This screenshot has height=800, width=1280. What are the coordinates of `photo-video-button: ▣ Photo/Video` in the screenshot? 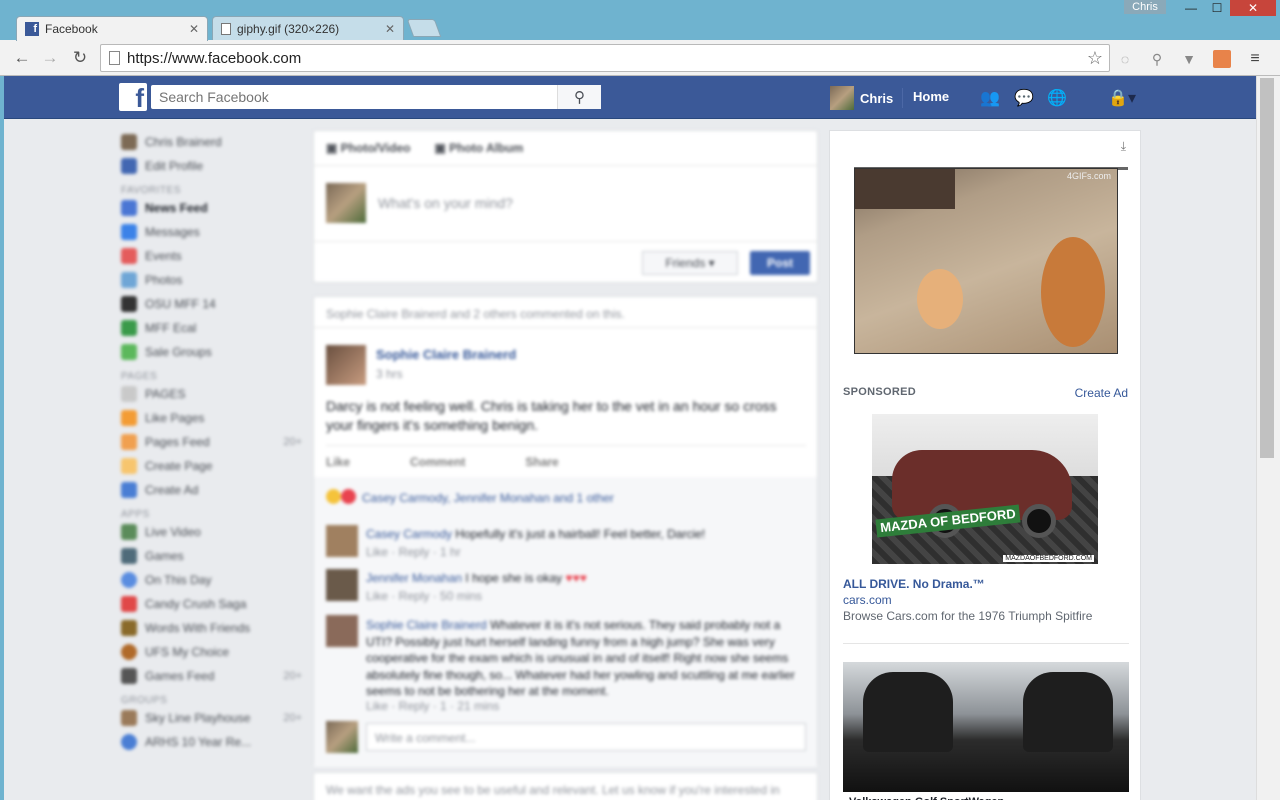 It's located at (368, 148).